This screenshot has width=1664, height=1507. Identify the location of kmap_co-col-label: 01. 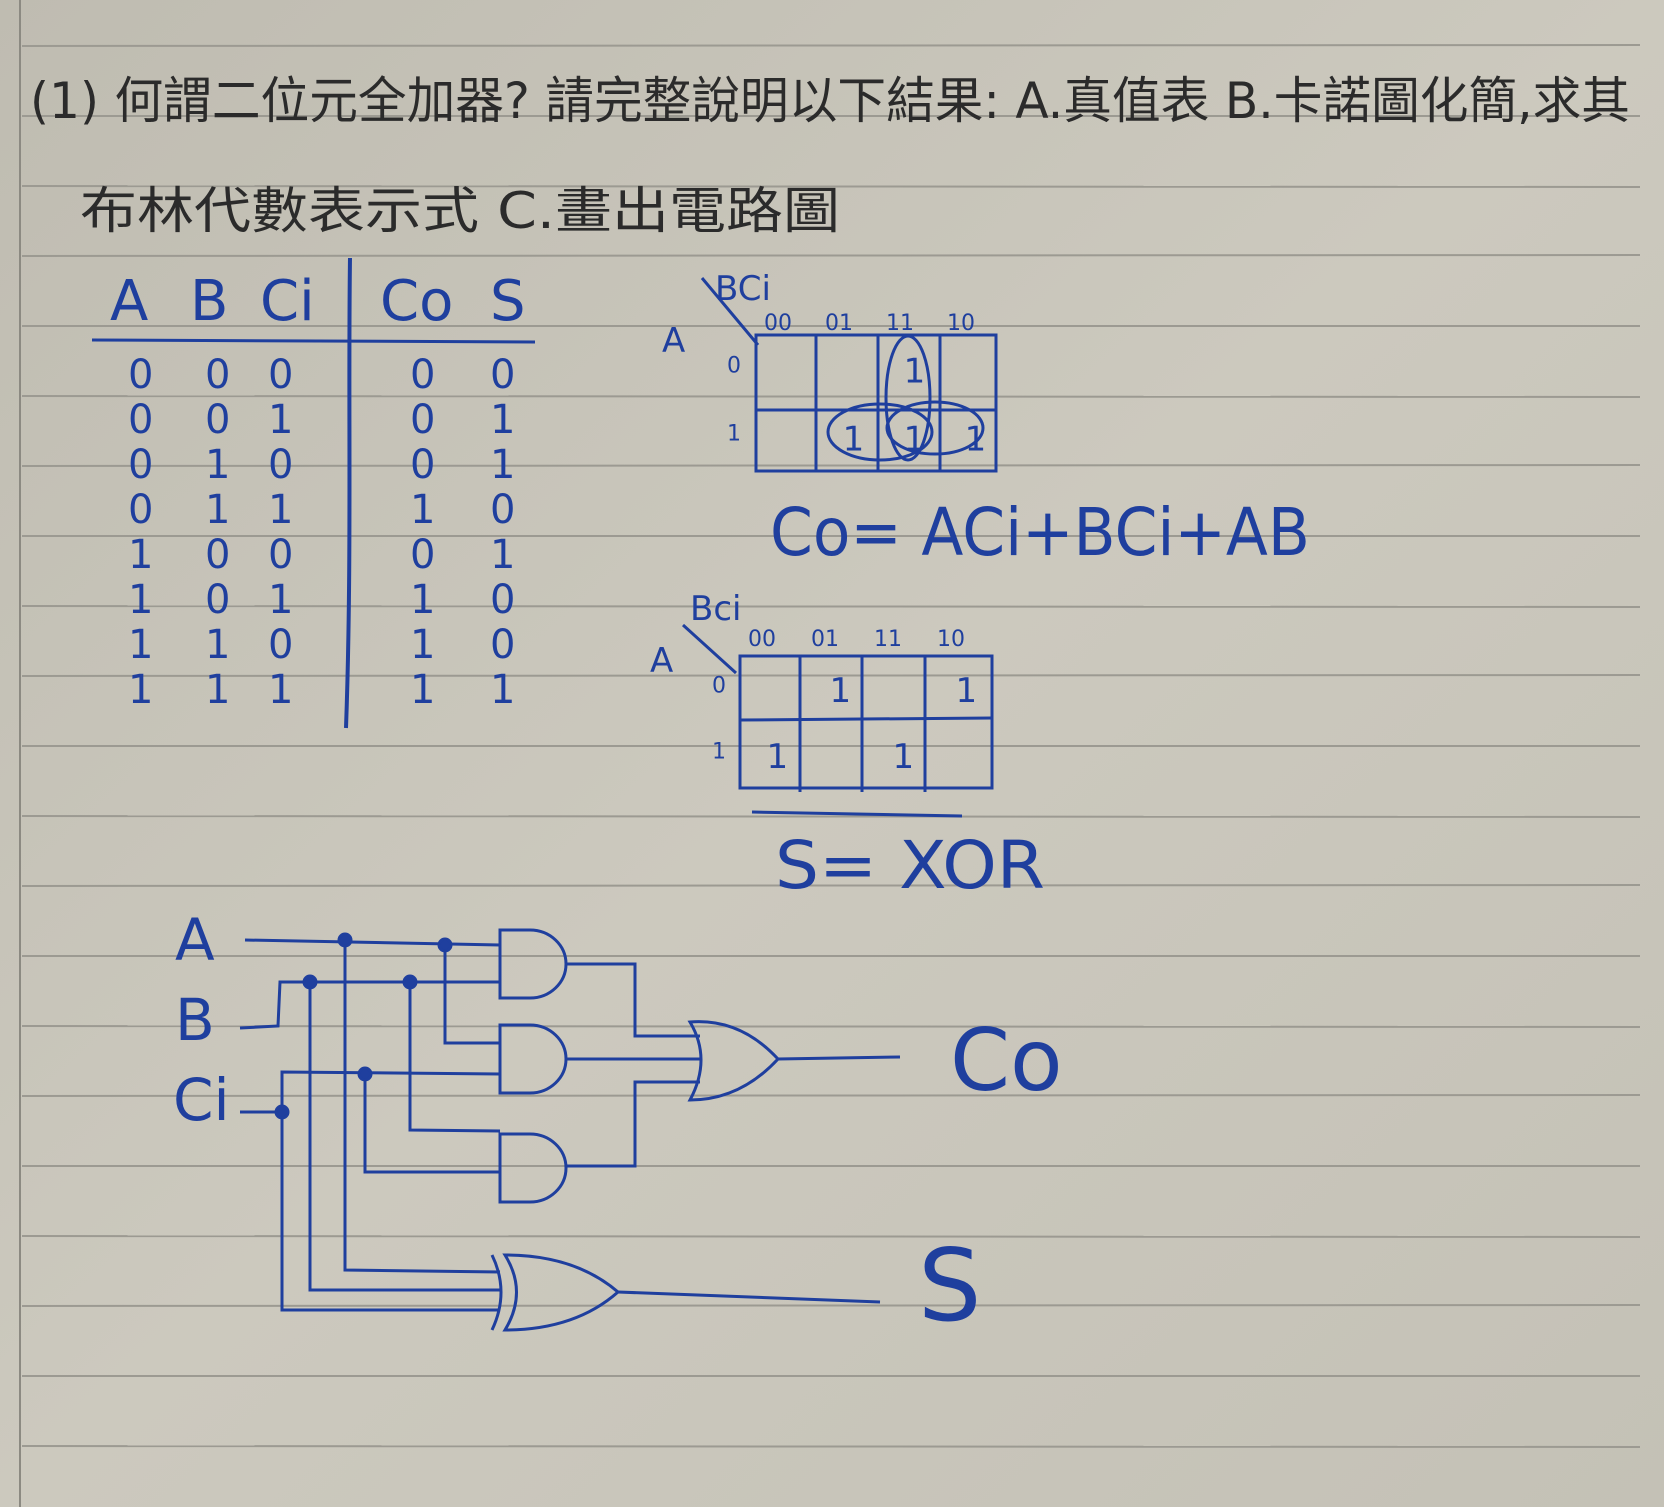
(839, 323).